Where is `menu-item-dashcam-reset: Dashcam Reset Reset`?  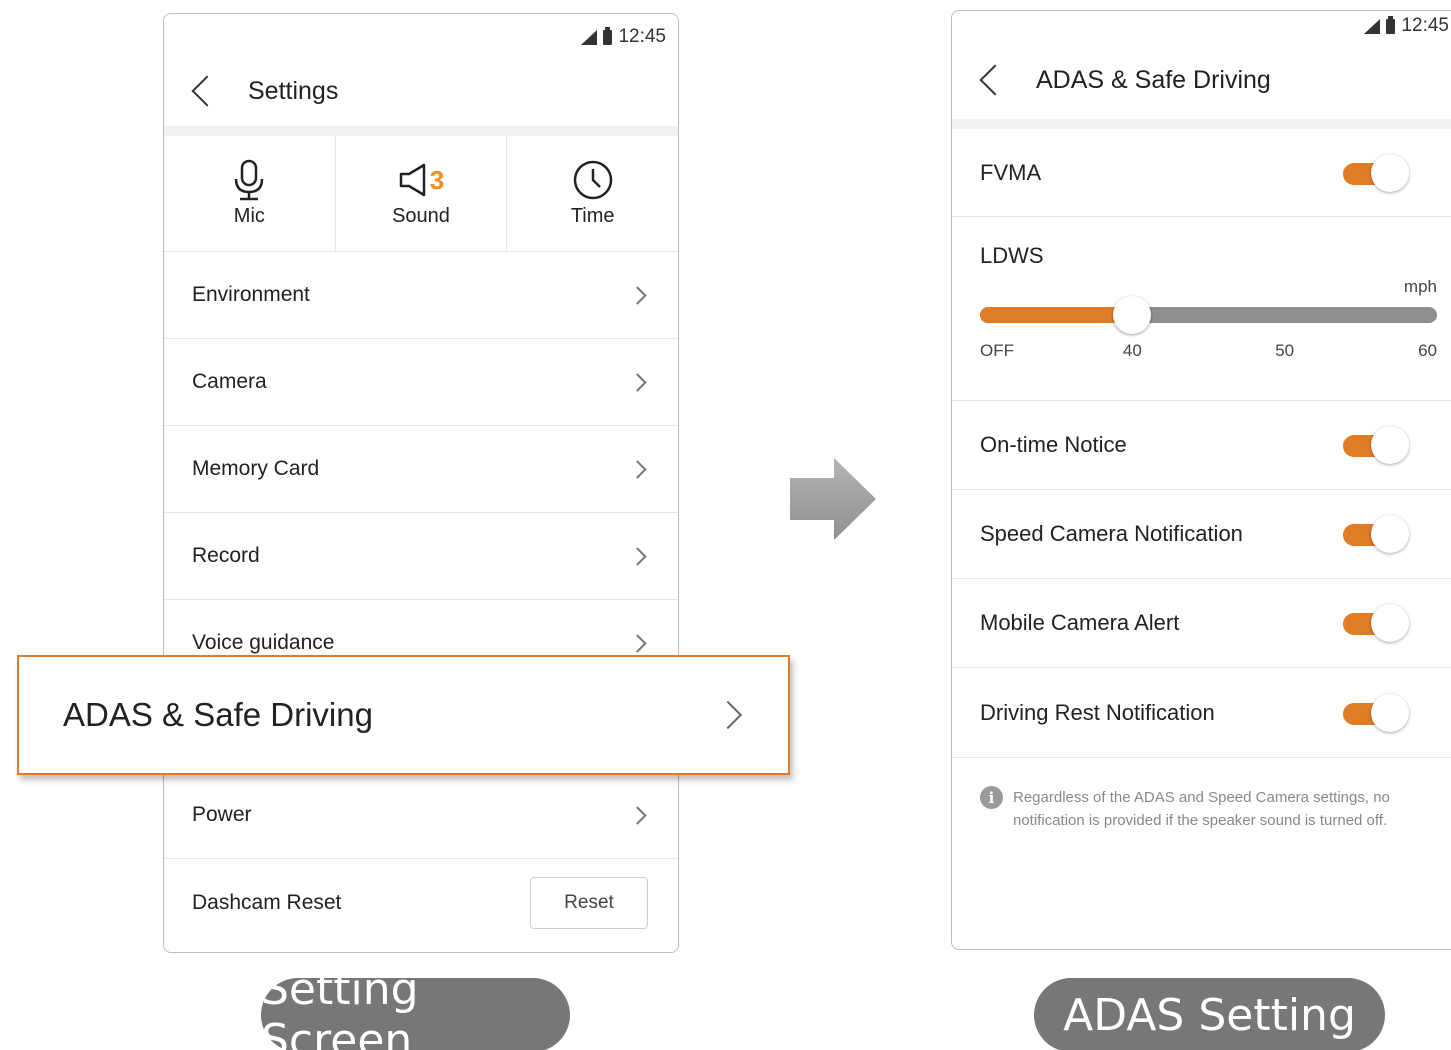
menu-item-dashcam-reset: Dashcam Reset Reset is located at coordinates (421, 902).